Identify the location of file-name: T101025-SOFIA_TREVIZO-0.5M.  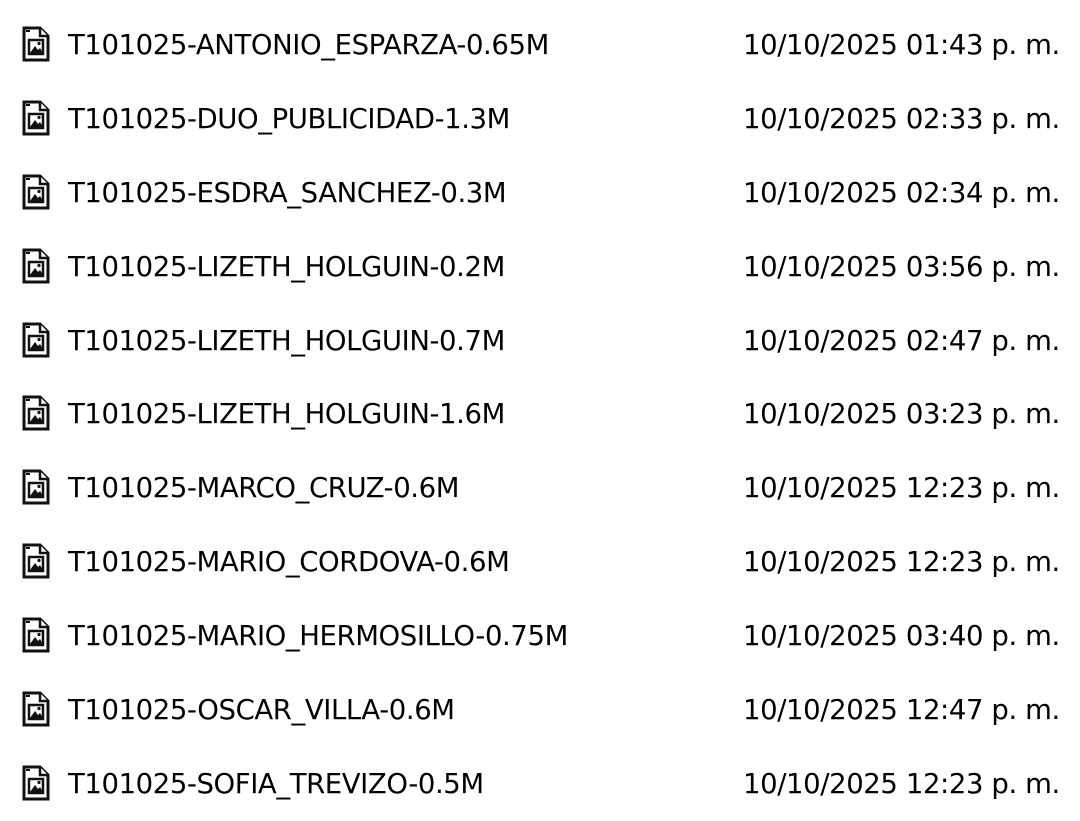
(276, 784).